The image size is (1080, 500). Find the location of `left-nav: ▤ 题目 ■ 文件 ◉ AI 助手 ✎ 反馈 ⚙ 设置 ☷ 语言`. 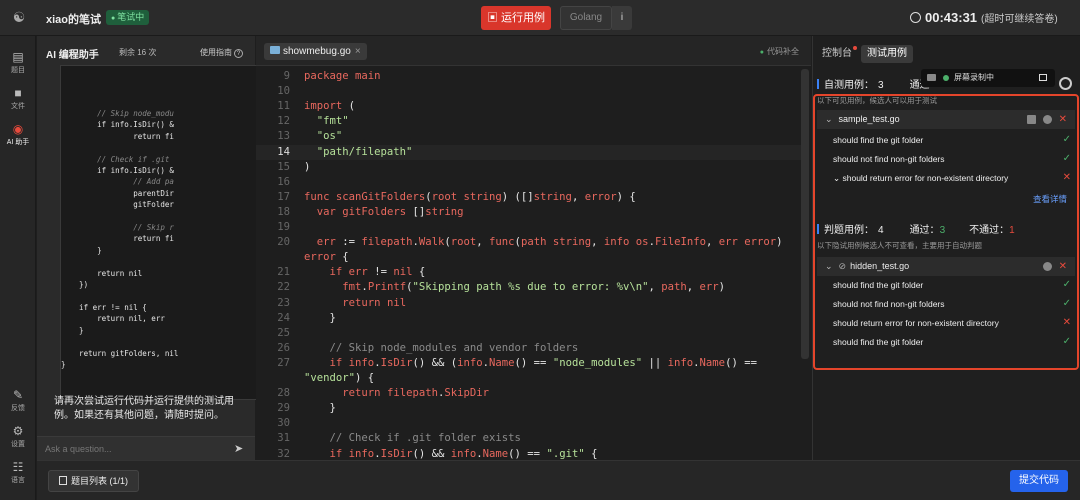

left-nav: ▤ 题目 ■ 文件 ◉ AI 助手 ✎ 反馈 ⚙ 设置 ☷ 语言 is located at coordinates (18, 268).